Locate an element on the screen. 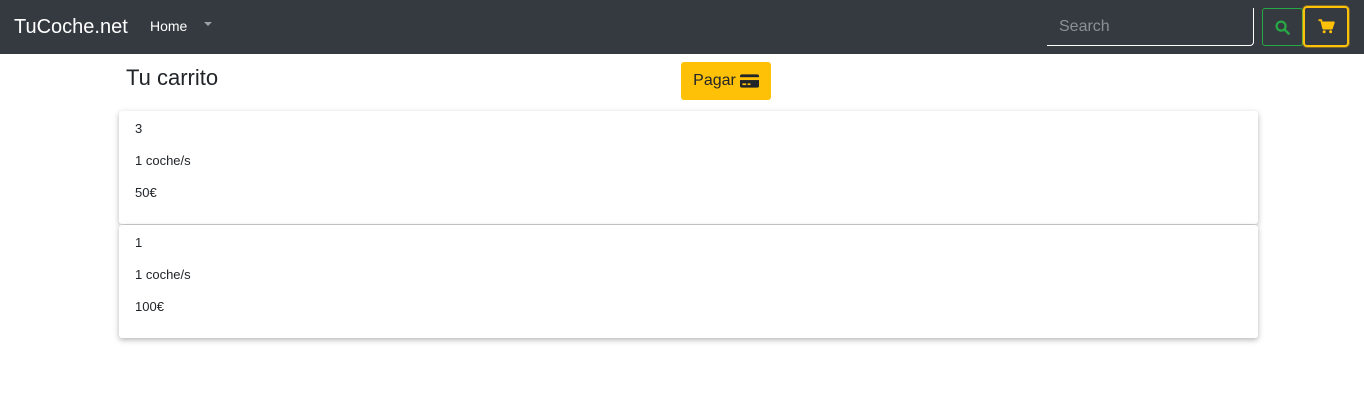 This screenshot has width=1364, height=410. search-icon is located at coordinates (1282, 27).